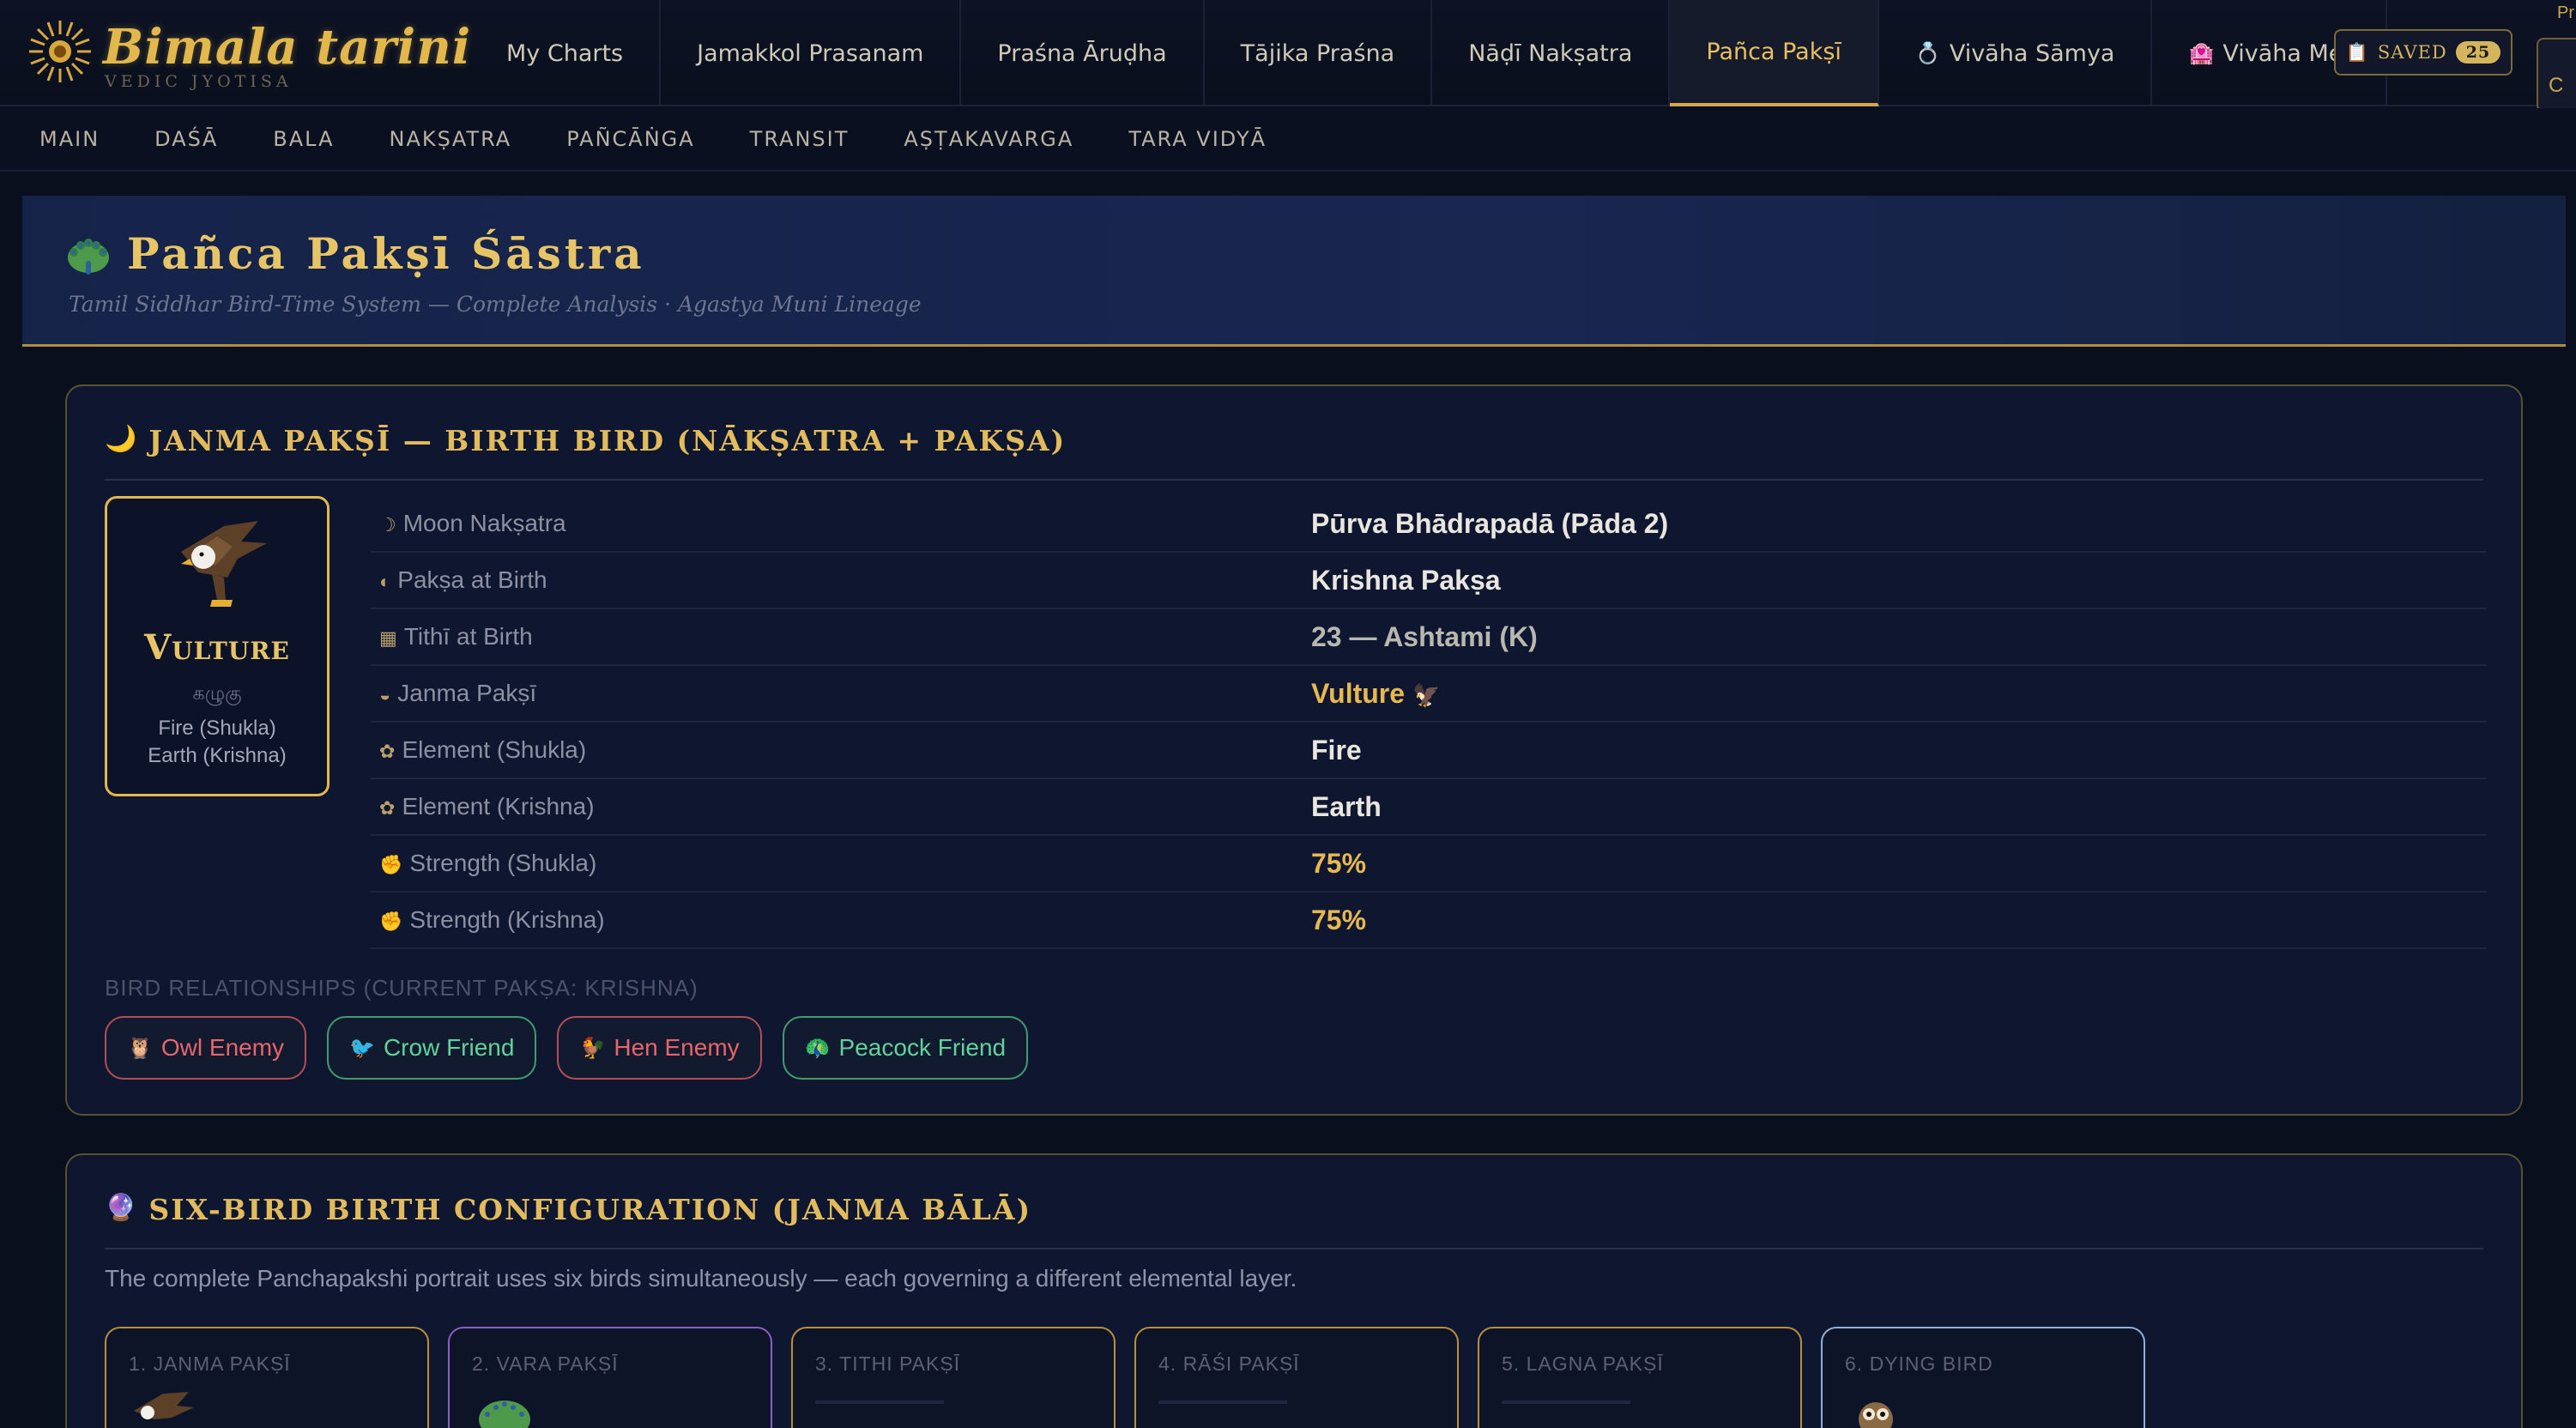  Describe the element at coordinates (495, 749) in the screenshot. I see `row-label-text: Element (Shukla)` at that location.